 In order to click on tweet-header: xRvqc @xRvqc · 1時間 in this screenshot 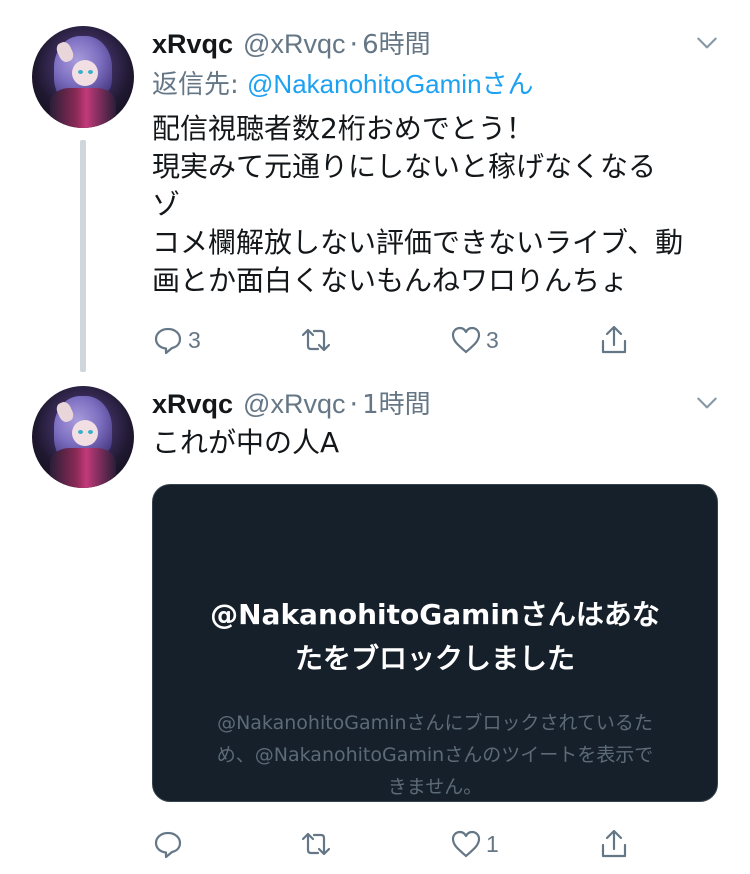, I will do `click(291, 402)`.